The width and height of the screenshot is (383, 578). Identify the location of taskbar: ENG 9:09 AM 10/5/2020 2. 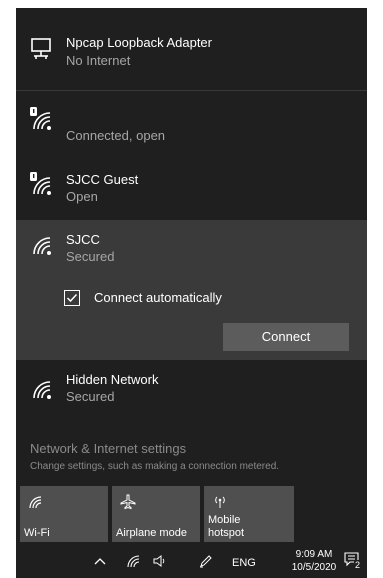
(191, 561).